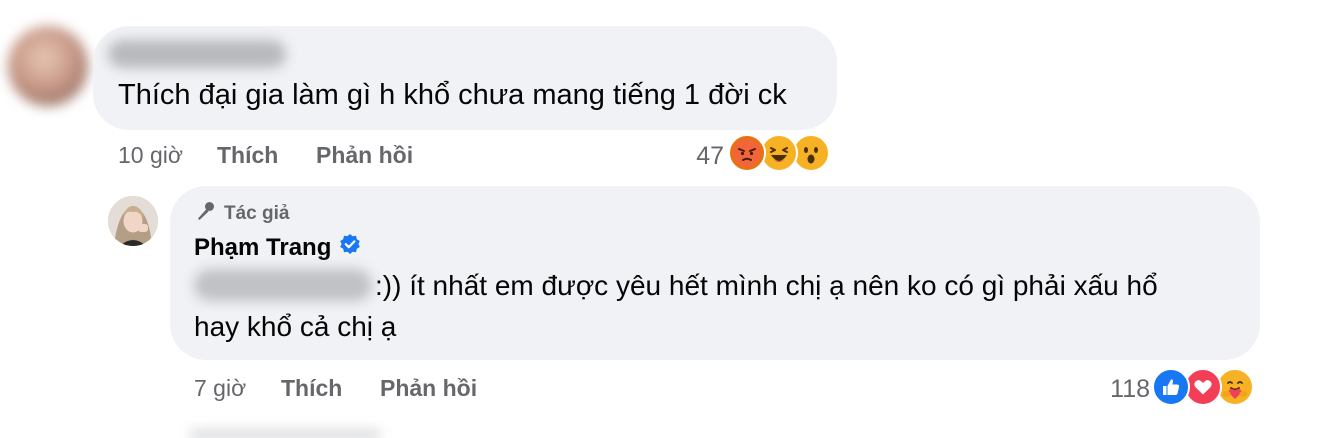 This screenshot has width=1322, height=438. I want to click on author-name: Phạm Trang, so click(262, 248).